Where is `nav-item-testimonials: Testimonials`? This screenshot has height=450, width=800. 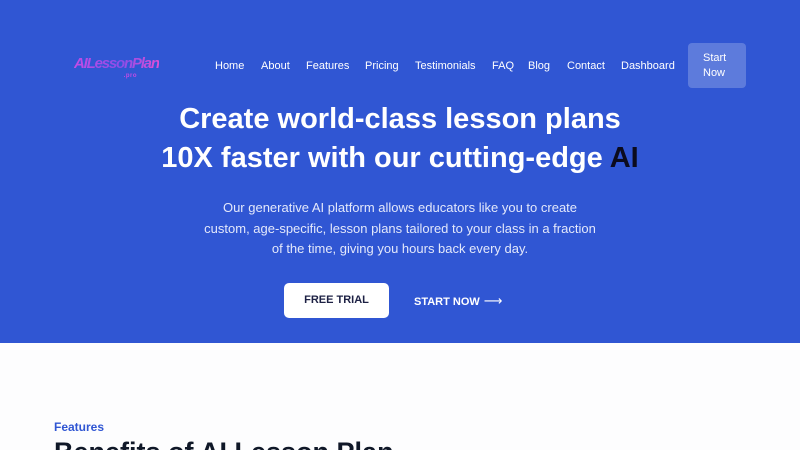
nav-item-testimonials: Testimonials is located at coordinates (445, 66).